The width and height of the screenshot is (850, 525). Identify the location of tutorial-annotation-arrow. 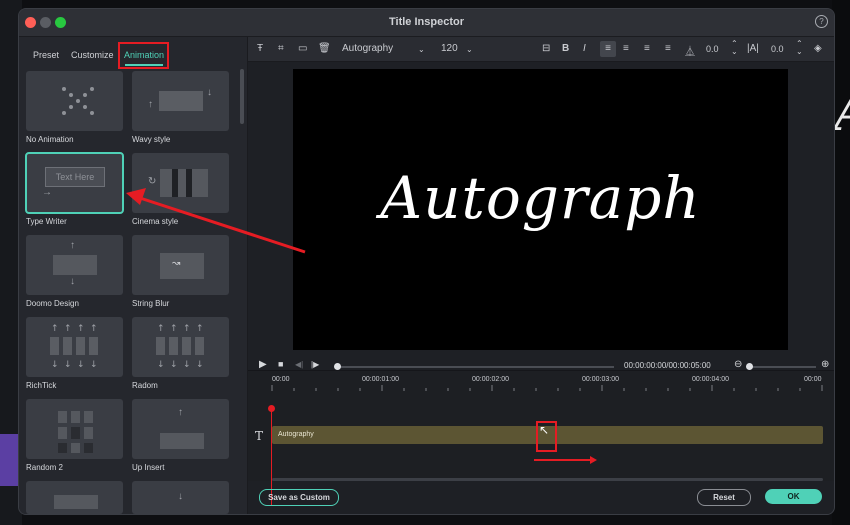
(216, 221).